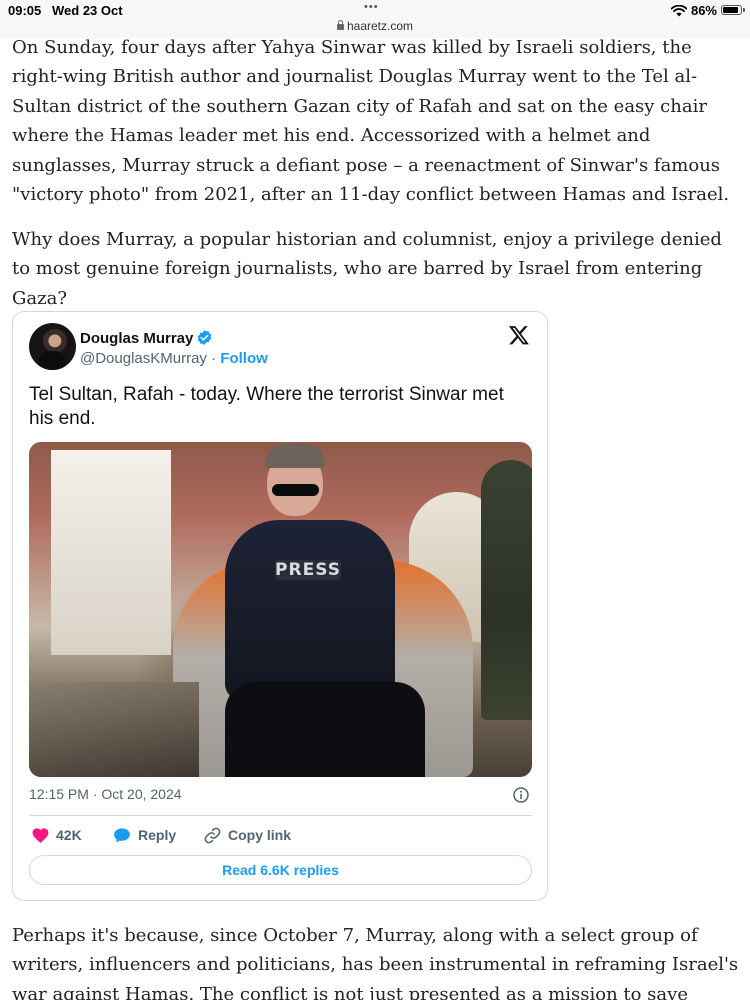 The width and height of the screenshot is (750, 1000). Describe the element at coordinates (212, 835) in the screenshot. I see `link-icon` at that location.